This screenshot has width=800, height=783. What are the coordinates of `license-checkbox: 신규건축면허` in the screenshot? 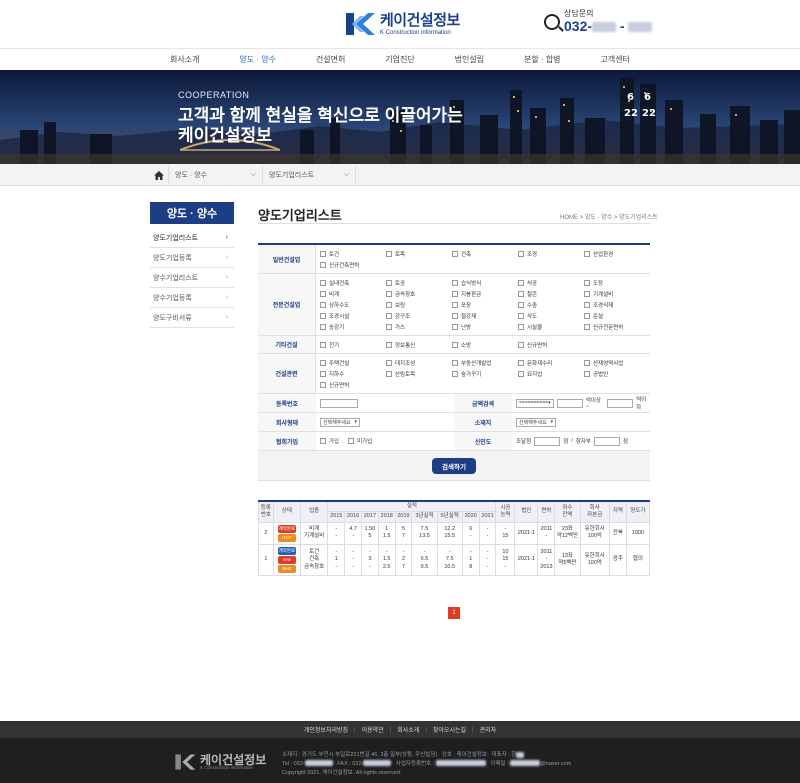 It's located at (353, 264).